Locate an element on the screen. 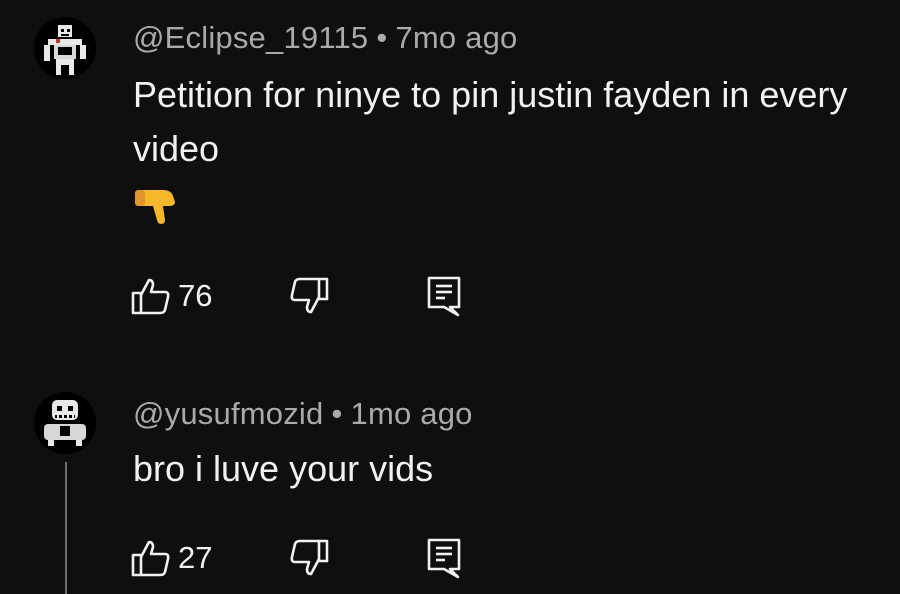  comment-author: @yusufmozid is located at coordinates (228, 413).